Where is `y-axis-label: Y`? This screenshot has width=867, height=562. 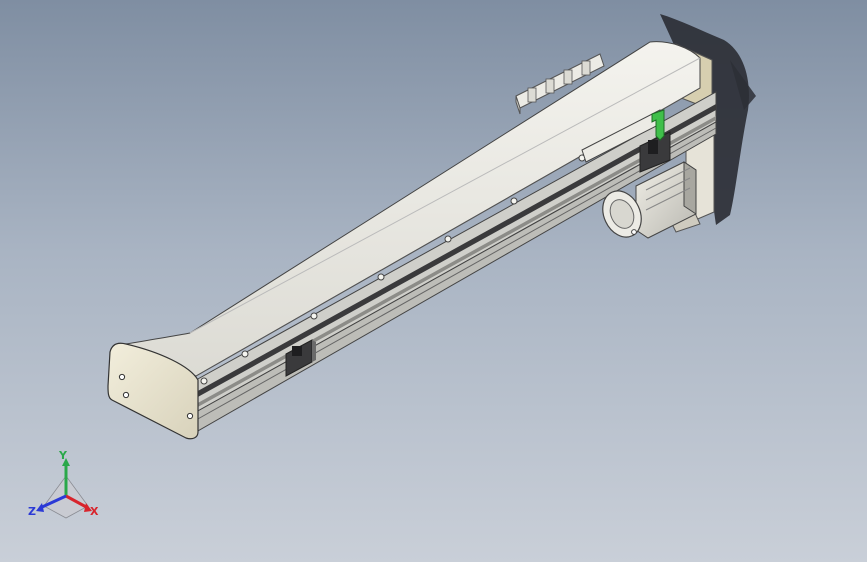 y-axis-label: Y is located at coordinates (63, 455).